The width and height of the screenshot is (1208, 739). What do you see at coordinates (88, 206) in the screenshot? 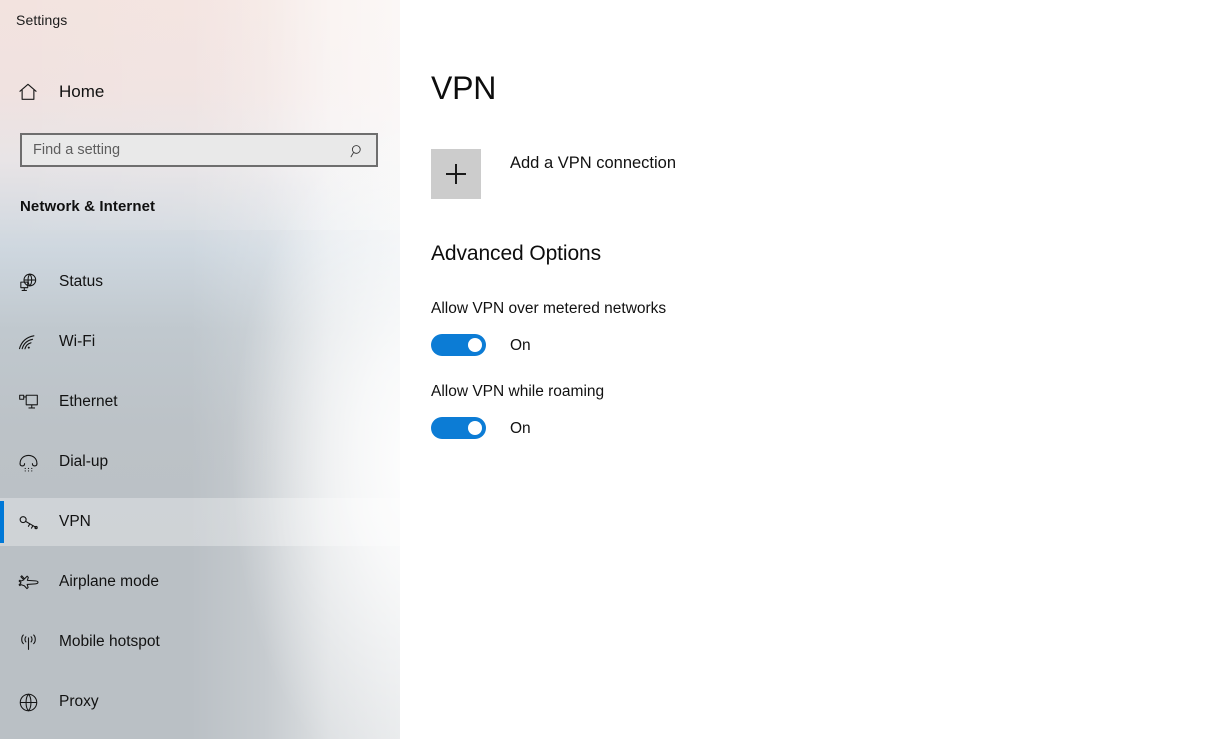
I see `sidebar-category-title: Network & Internet` at bounding box center [88, 206].